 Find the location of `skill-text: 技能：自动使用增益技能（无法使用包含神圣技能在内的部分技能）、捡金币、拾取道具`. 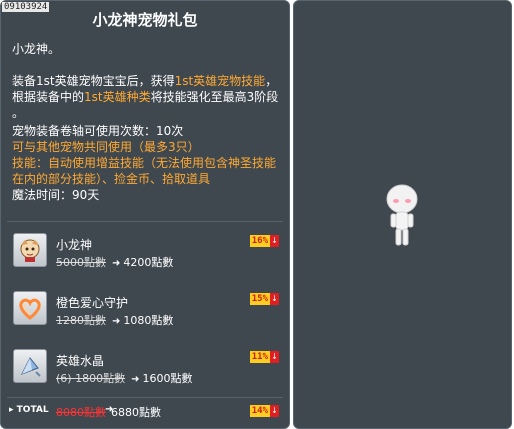

skill-text: 技能：自动使用增益技能（无法使用包含神圣技能在内的部分技能）、捡金币、拾取道具 is located at coordinates (144, 171).